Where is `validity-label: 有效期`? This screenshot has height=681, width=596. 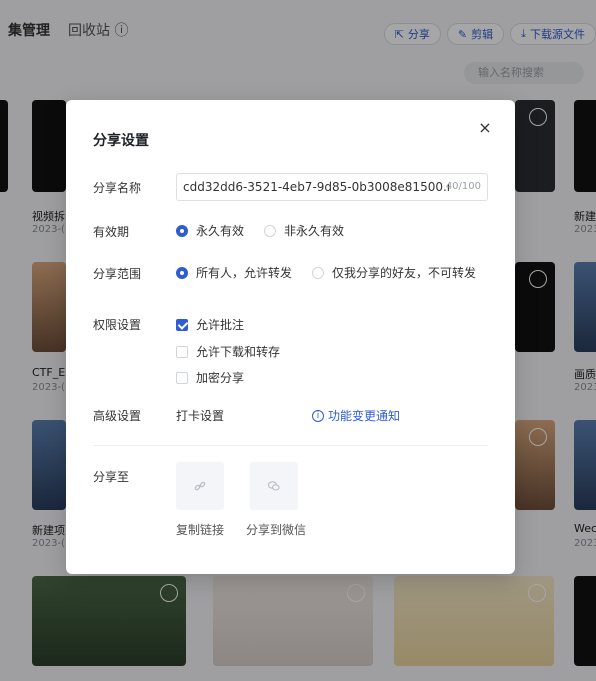
validity-label: 有效期 is located at coordinates (111, 232).